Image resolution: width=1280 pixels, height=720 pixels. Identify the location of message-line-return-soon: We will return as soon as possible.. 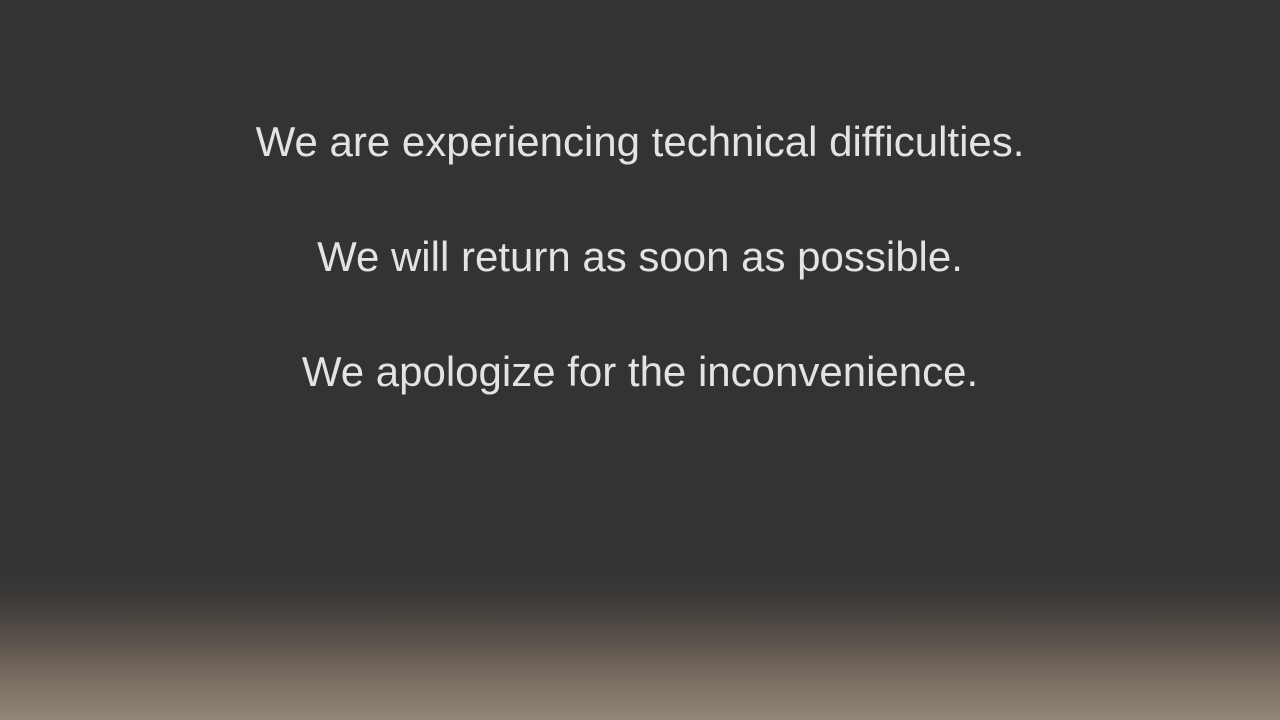
(640, 256).